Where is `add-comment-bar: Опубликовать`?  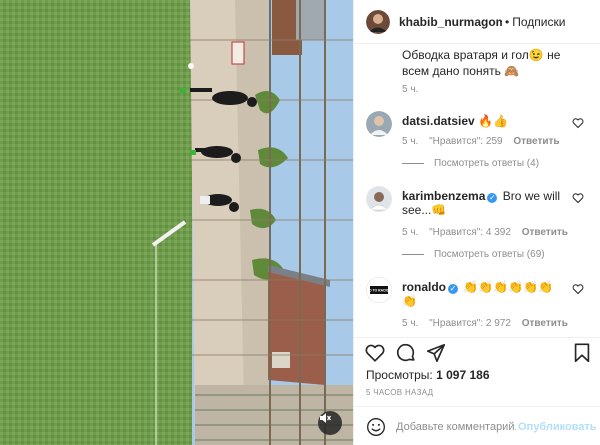 add-comment-bar: Опубликовать is located at coordinates (477, 425).